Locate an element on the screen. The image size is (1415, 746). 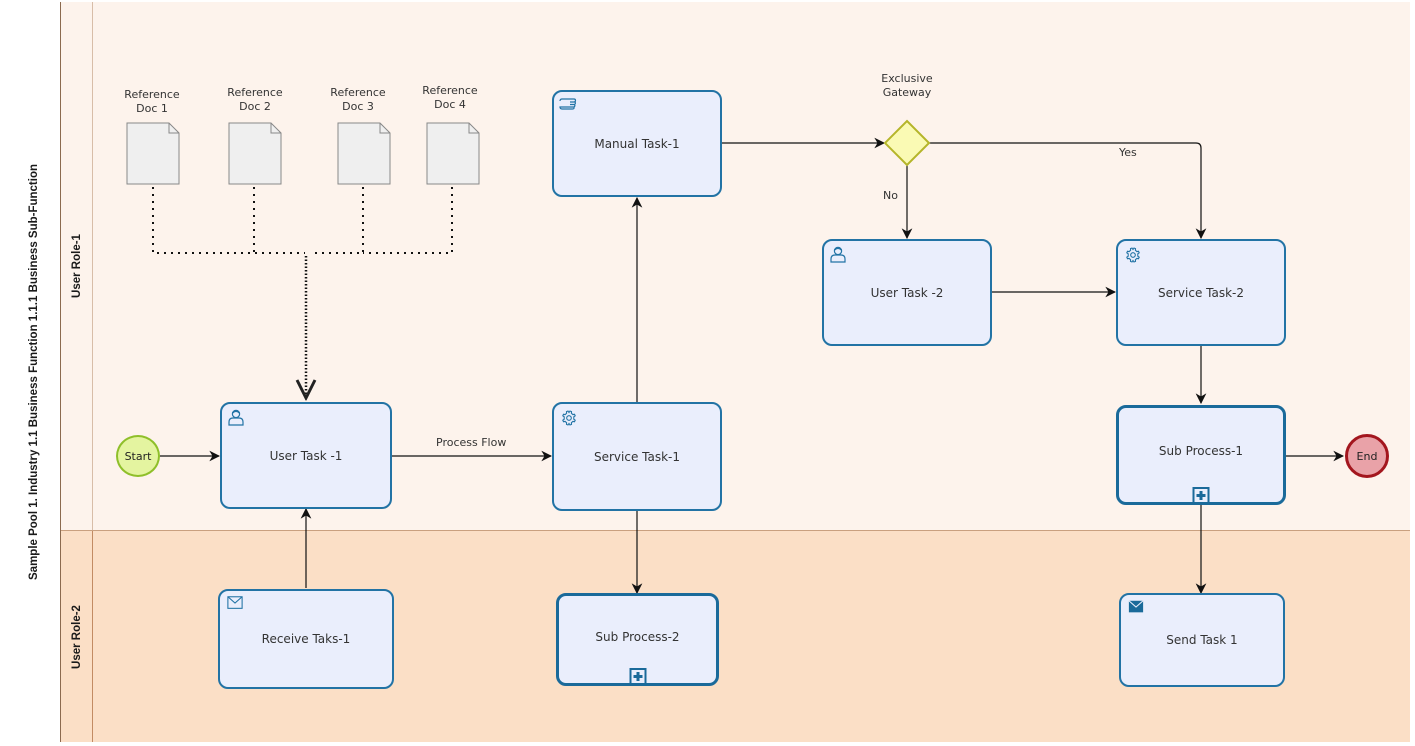
task-label: Service Task-1 is located at coordinates (637, 456).